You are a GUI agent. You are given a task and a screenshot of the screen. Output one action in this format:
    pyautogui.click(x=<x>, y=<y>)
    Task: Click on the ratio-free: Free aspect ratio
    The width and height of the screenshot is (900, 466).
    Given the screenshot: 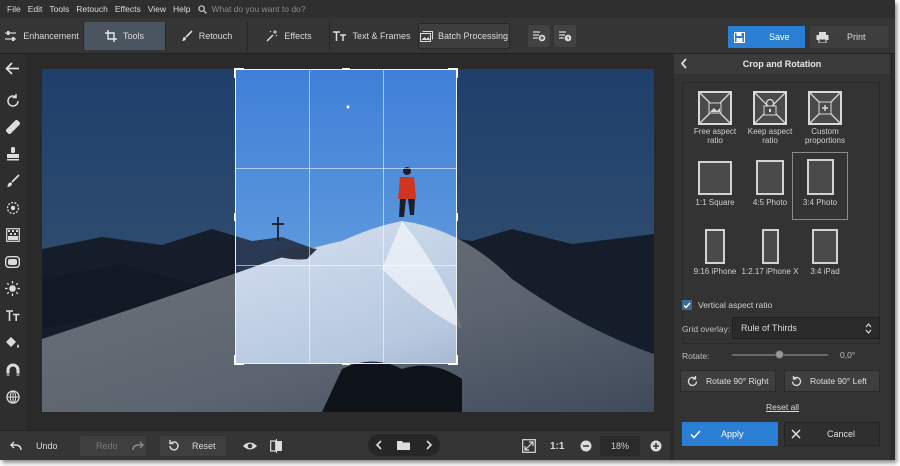 What is the action you would take?
    pyautogui.click(x=715, y=118)
    